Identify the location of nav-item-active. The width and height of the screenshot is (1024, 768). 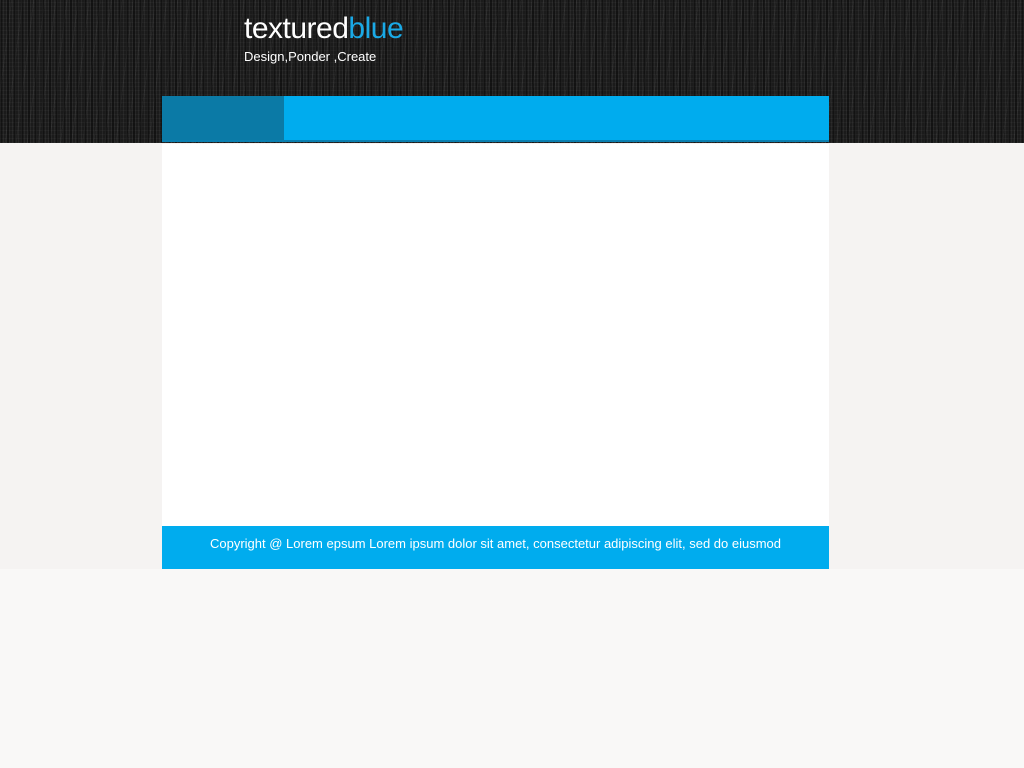
(223, 118).